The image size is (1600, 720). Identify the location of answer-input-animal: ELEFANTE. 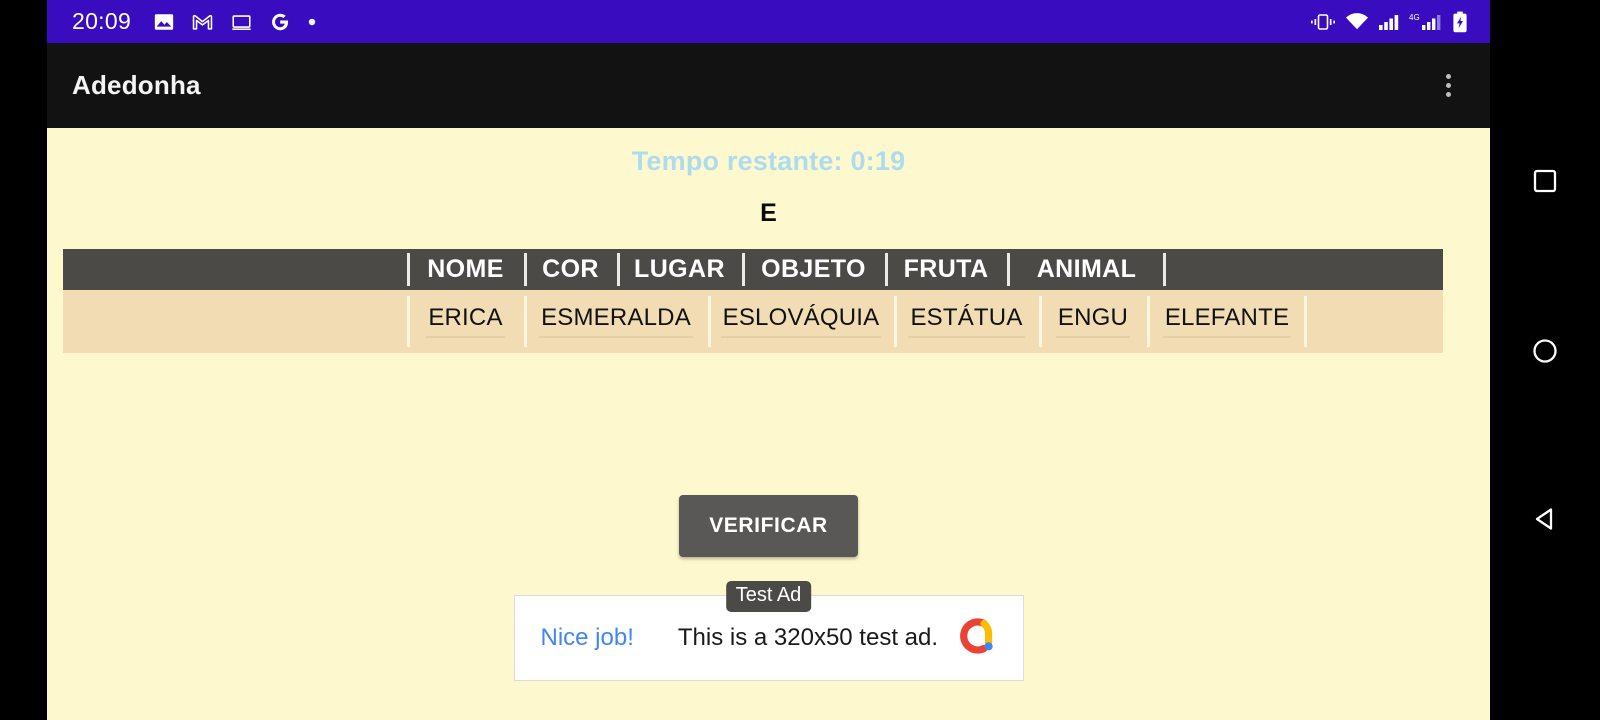
(1227, 321).